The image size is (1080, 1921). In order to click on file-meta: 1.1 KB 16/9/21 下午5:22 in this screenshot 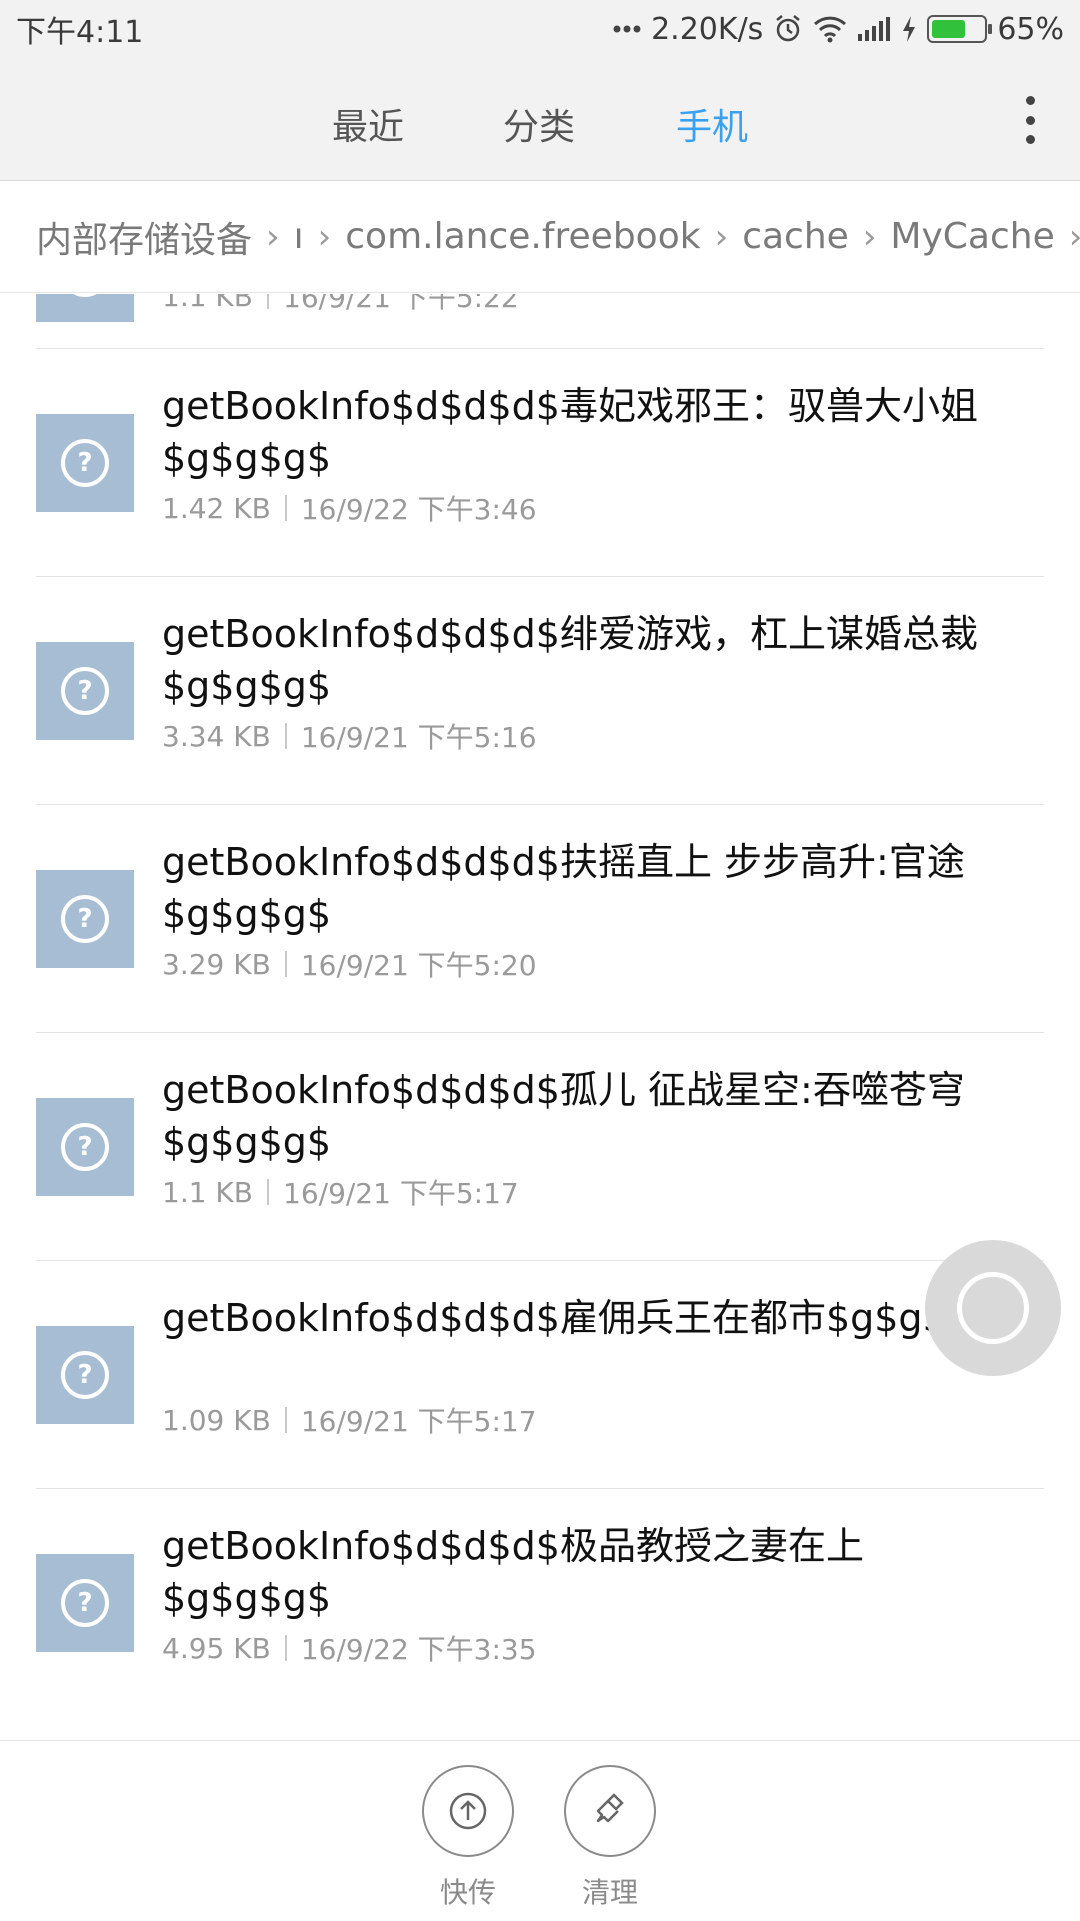, I will do `click(340, 305)`.